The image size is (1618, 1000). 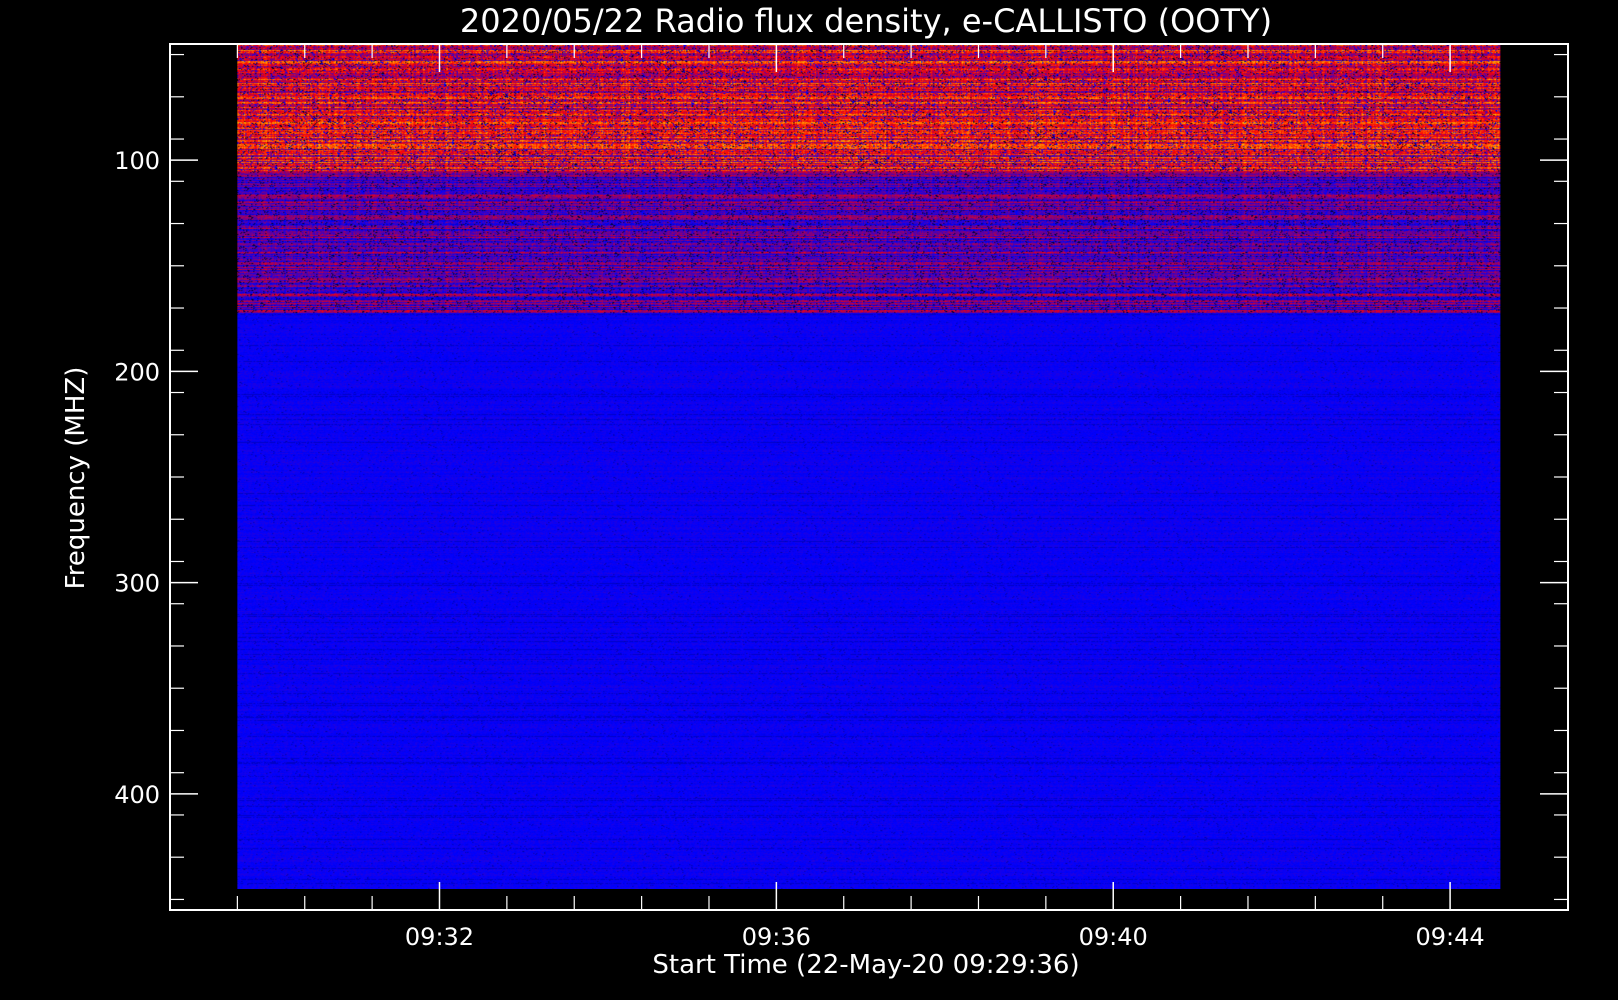 I want to click on y-tick-label: 400, so click(x=137, y=795).